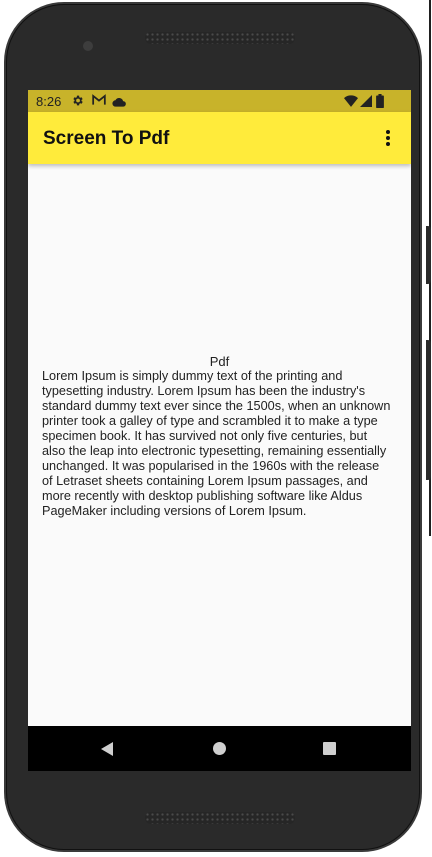 Image resolution: width=432 pixels, height=857 pixels. I want to click on wifi-icon, so click(351, 102).